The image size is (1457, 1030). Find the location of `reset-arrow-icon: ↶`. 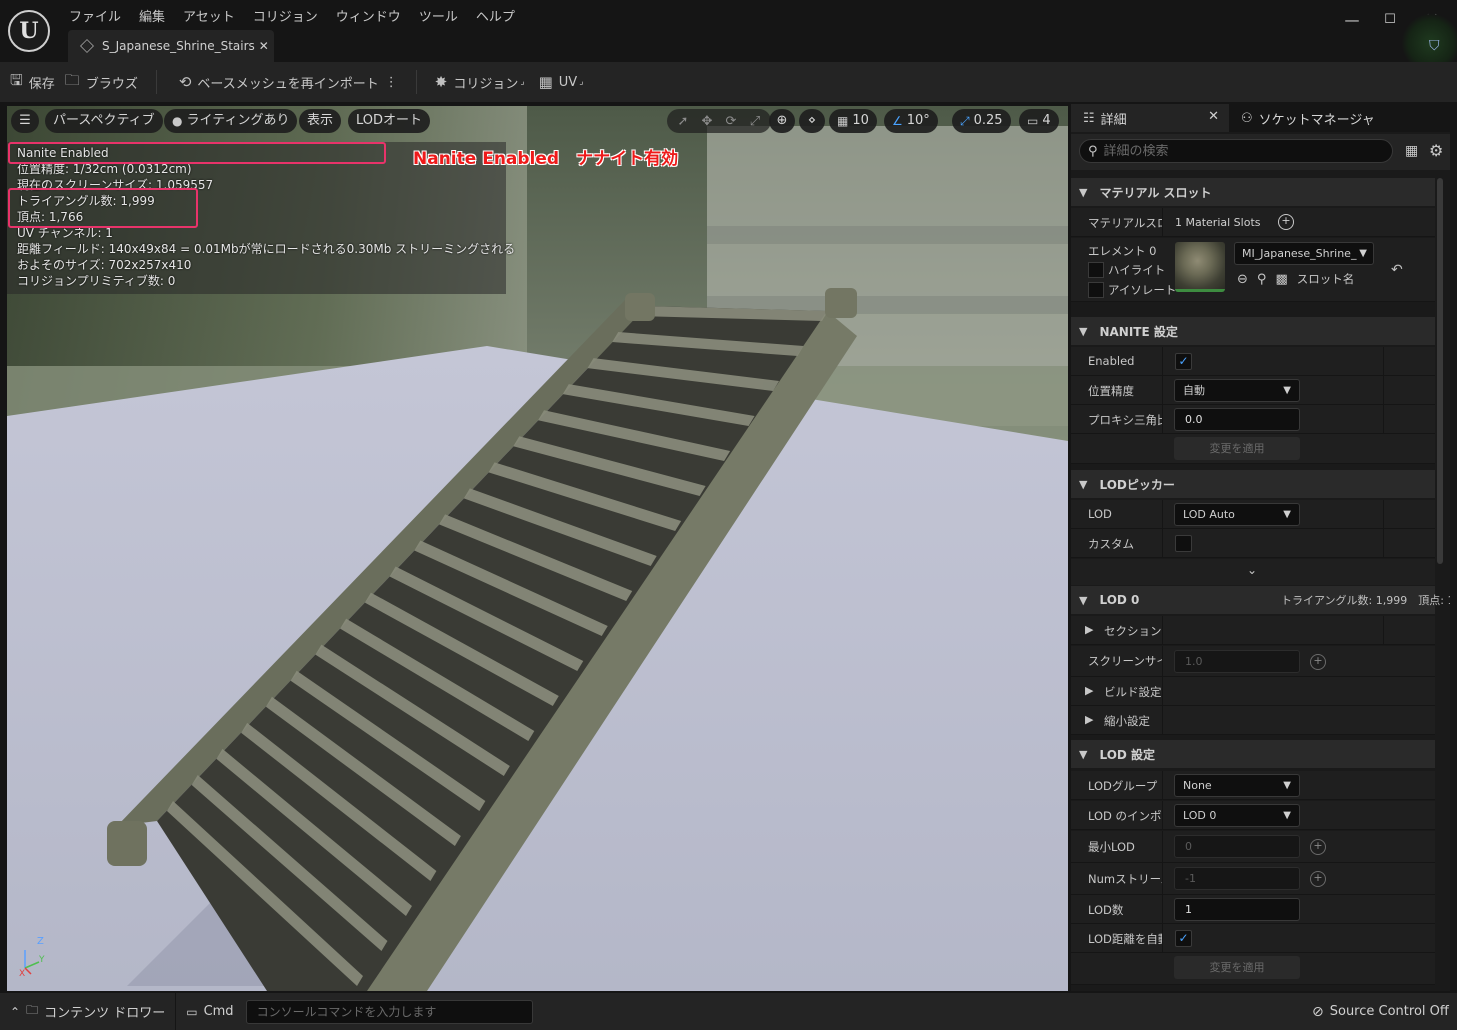

reset-arrow-icon: ↶ is located at coordinates (1397, 270).